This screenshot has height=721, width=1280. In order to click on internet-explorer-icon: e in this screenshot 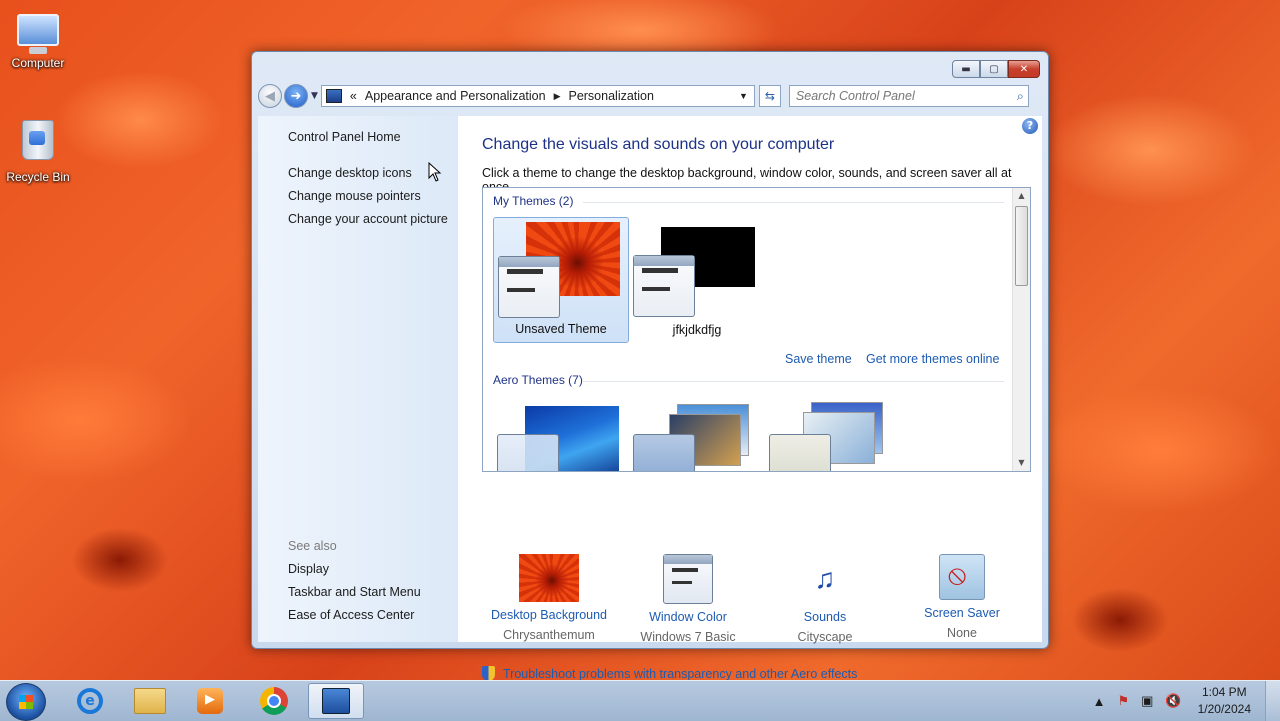, I will do `click(90, 701)`.